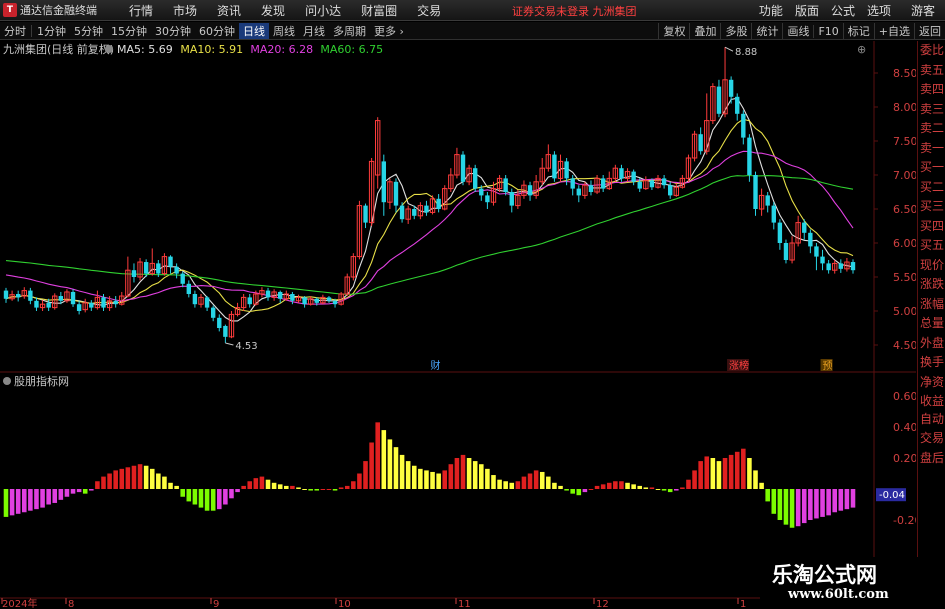 The height and width of the screenshot is (609, 945). I want to click on period-daily: 日线, so click(254, 30).